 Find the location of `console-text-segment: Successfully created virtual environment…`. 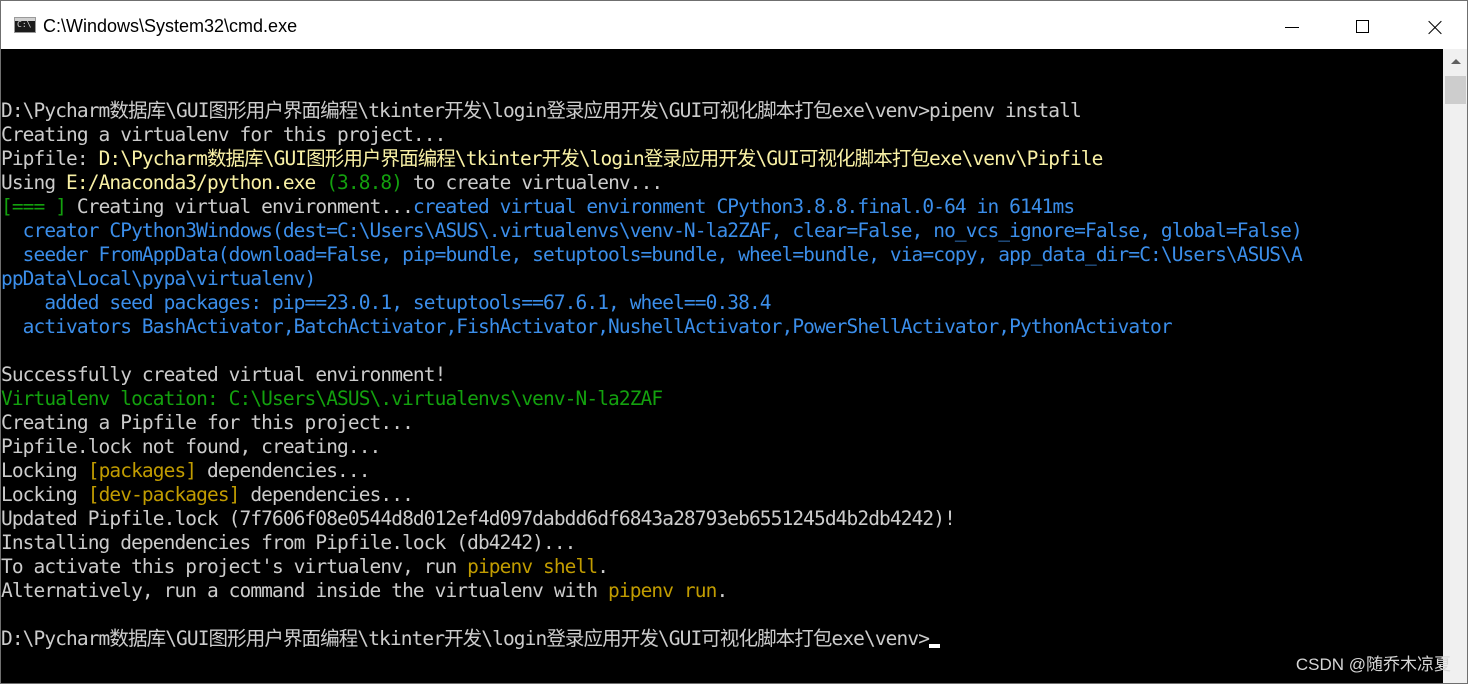

console-text-segment: Successfully created virtual environment… is located at coordinates (223, 374).